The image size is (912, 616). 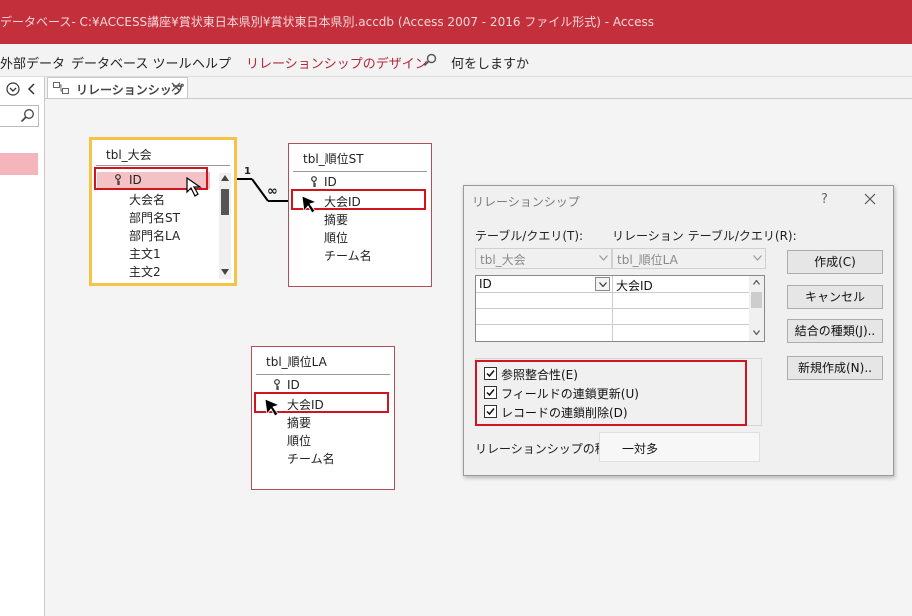 I want to click on table-title: tbl_大会, so click(x=129, y=155).